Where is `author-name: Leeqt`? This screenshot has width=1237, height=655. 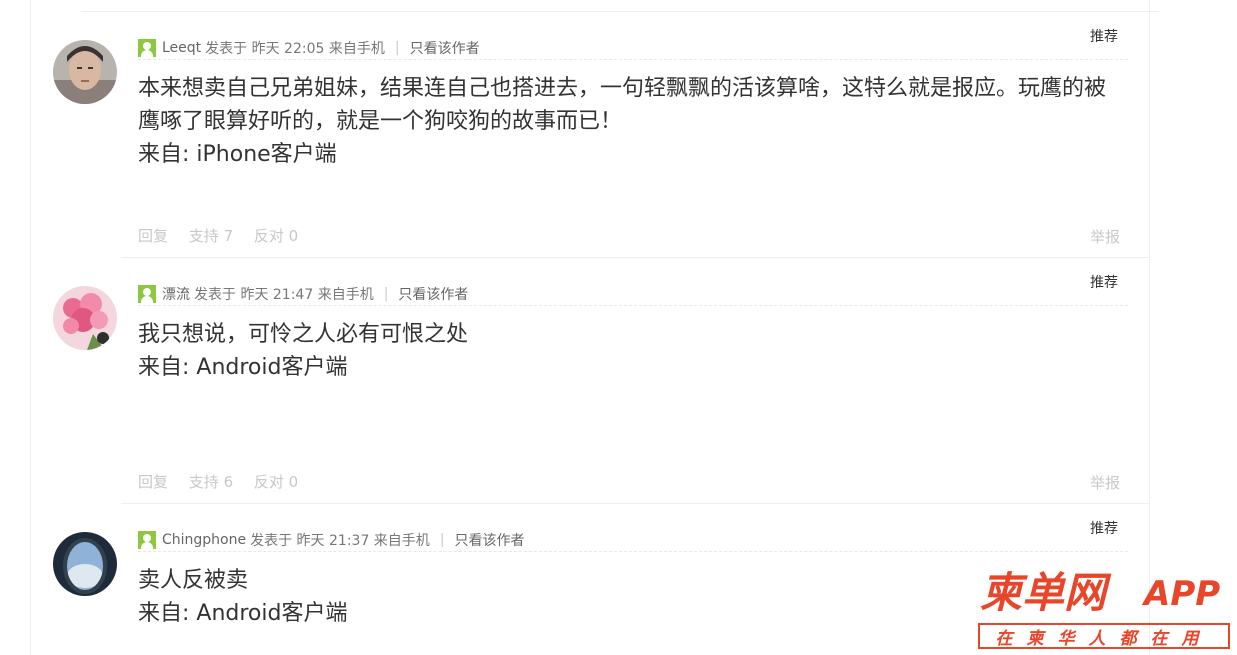
author-name: Leeqt is located at coordinates (181, 48).